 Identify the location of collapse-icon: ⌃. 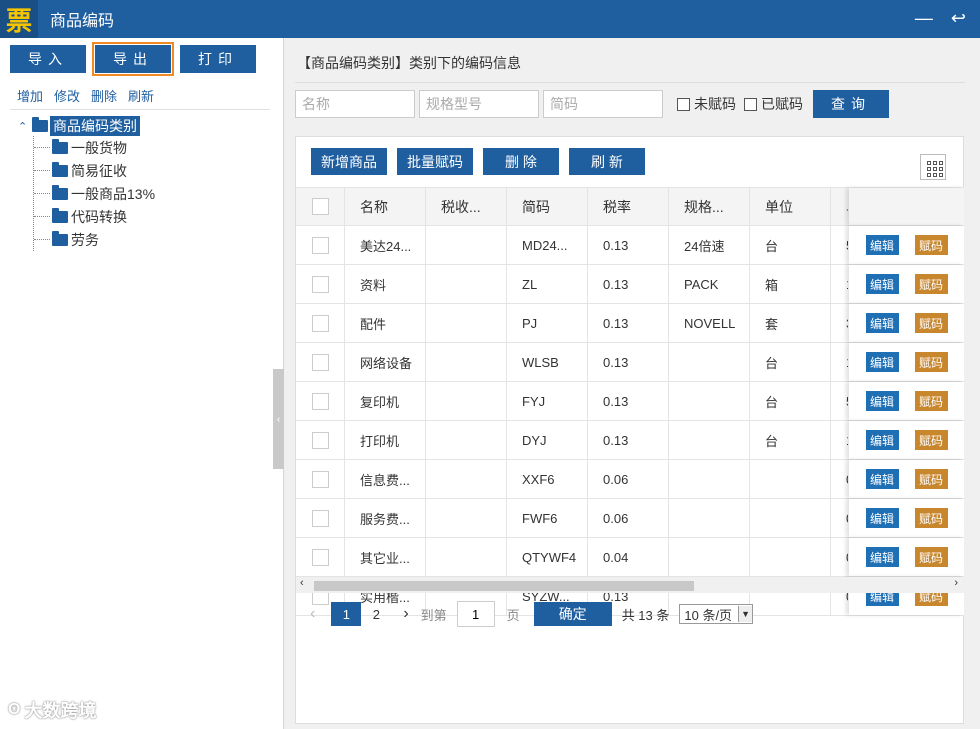
(25, 126).